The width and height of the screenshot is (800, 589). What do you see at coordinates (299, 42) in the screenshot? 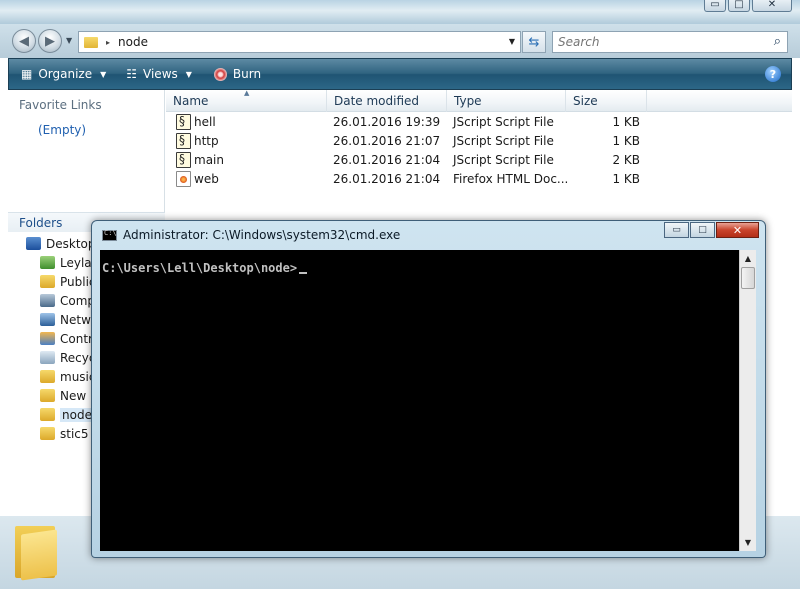
I see `address-bar: ▸ node ▼` at bounding box center [299, 42].